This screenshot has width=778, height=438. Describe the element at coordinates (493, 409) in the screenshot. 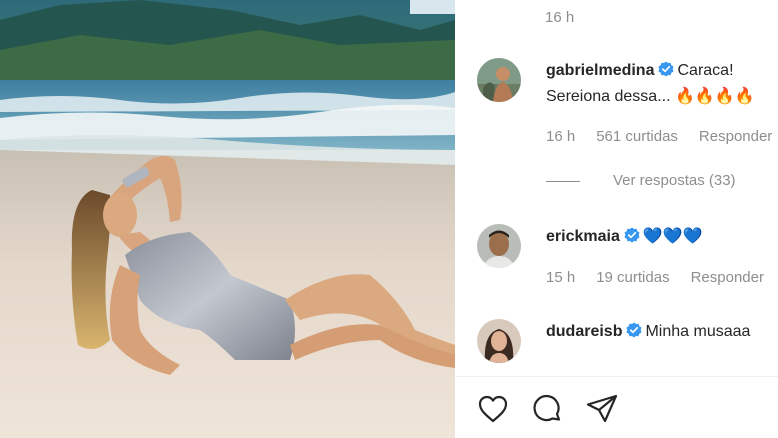

I see `heart-icon` at that location.